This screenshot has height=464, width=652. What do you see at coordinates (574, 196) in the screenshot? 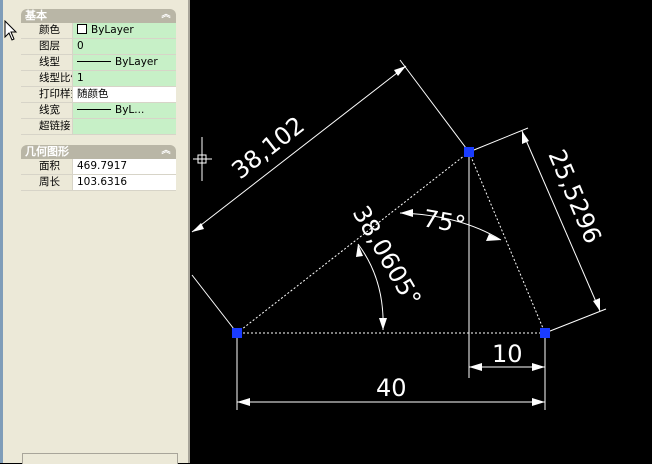
I see `dimension-label-aligned-right: 25,5296` at bounding box center [574, 196].